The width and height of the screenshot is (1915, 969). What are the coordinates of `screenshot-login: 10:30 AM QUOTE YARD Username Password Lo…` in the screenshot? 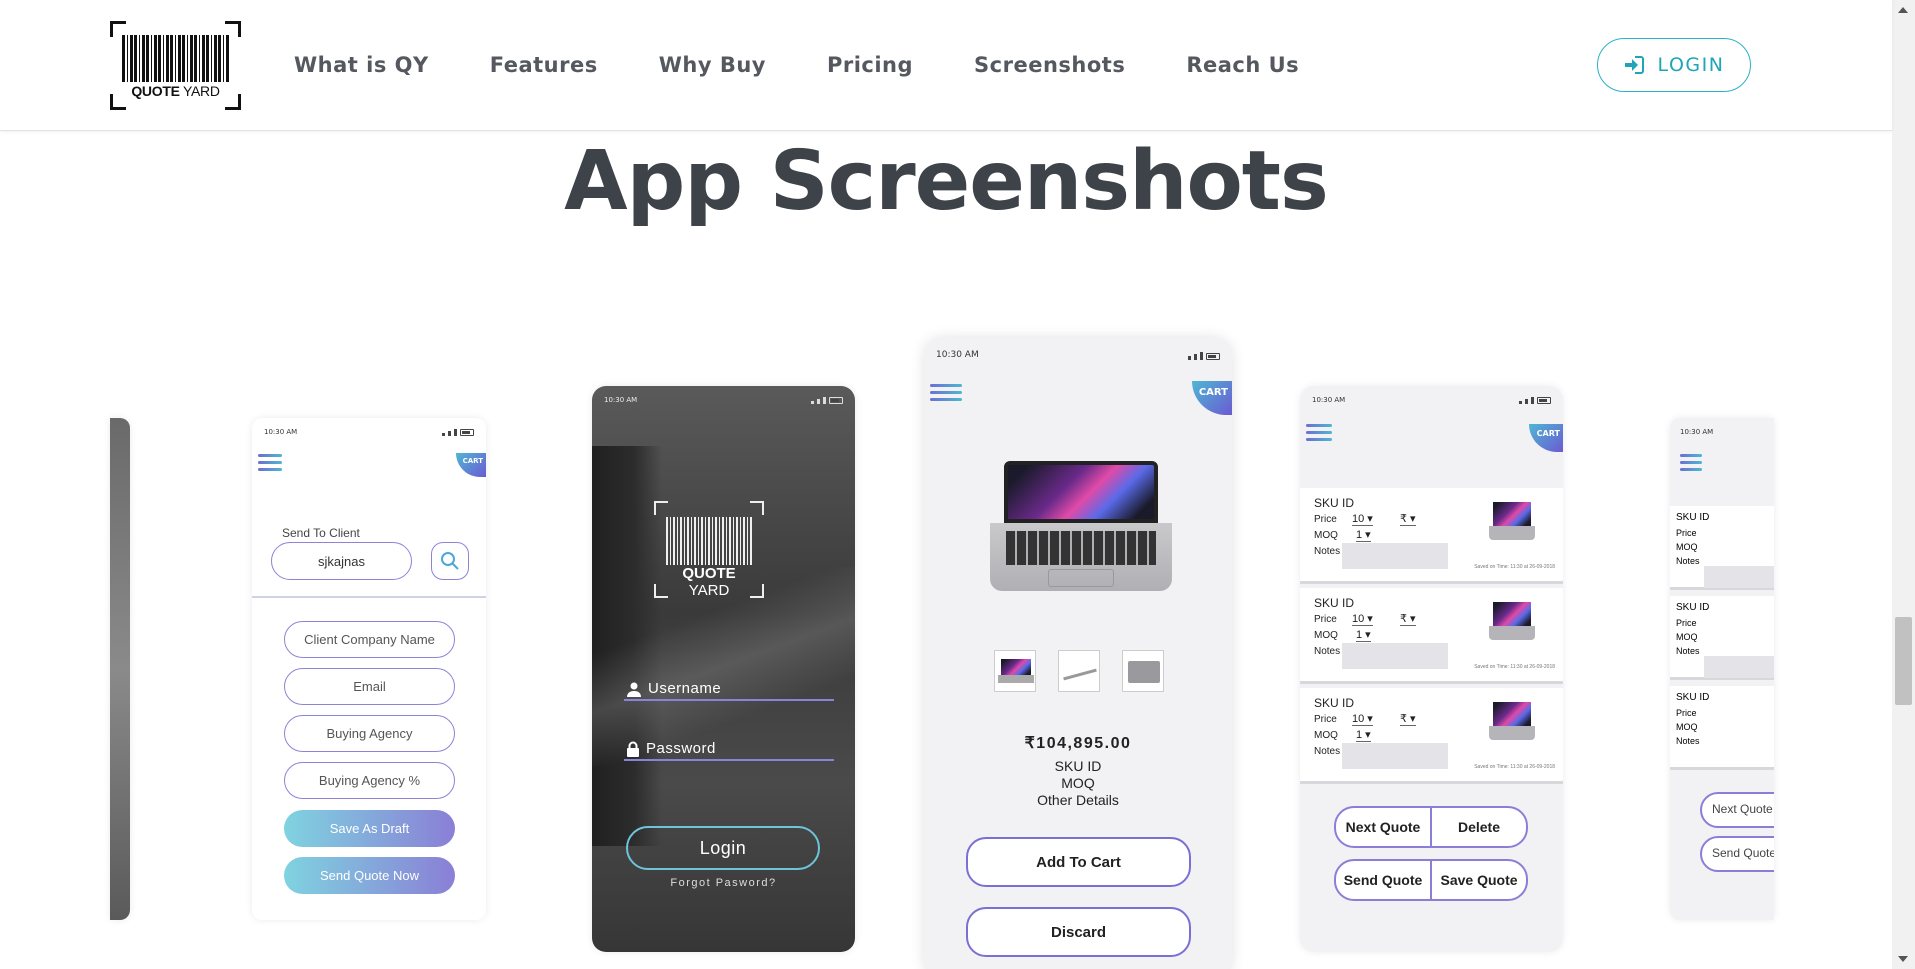 It's located at (723, 669).